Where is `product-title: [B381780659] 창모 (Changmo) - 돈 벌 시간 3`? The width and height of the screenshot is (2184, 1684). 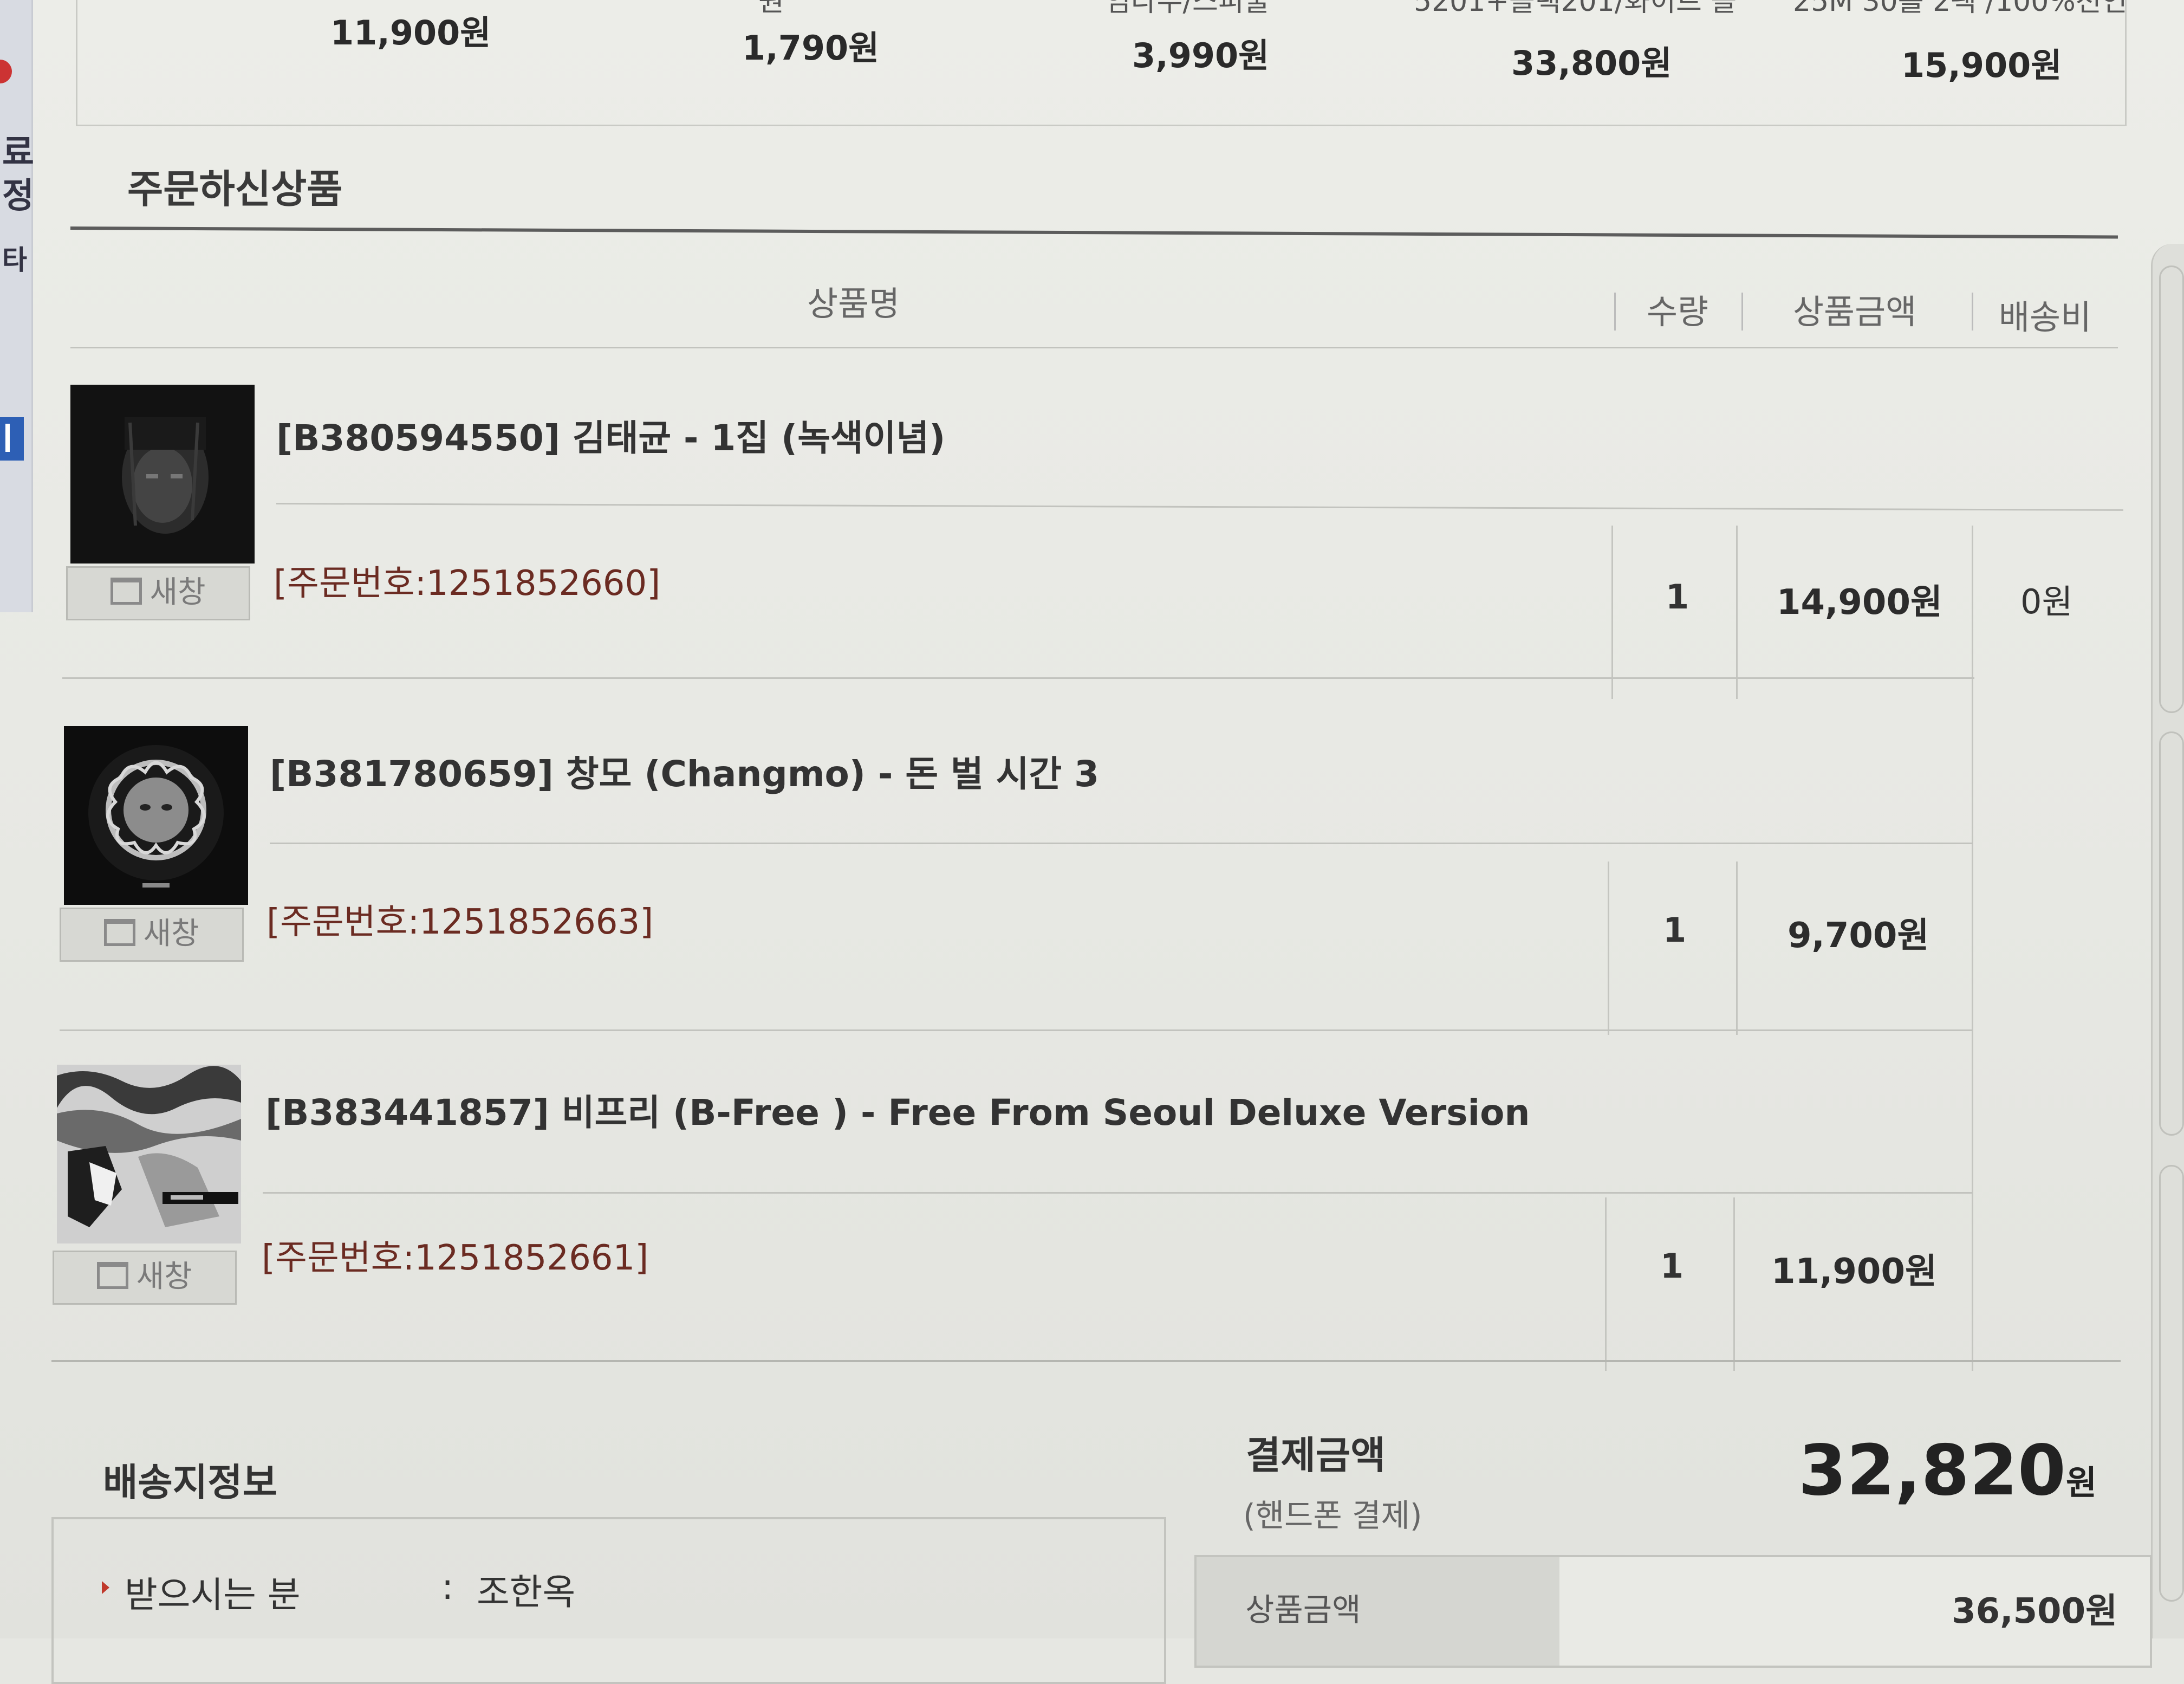 product-title: [B381780659] 창모 (Changmo) - 돈 벌 시간 3 is located at coordinates (684, 771).